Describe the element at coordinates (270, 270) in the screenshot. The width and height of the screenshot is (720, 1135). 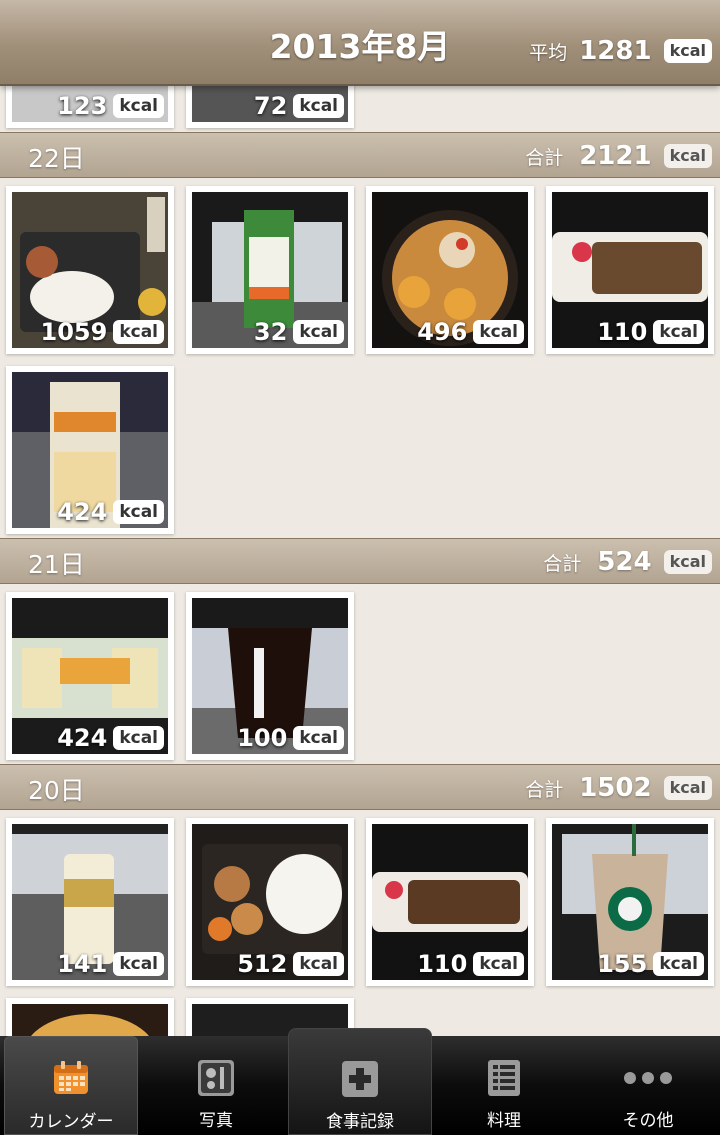
I see `food-photo-tile: 32 kcal` at that location.